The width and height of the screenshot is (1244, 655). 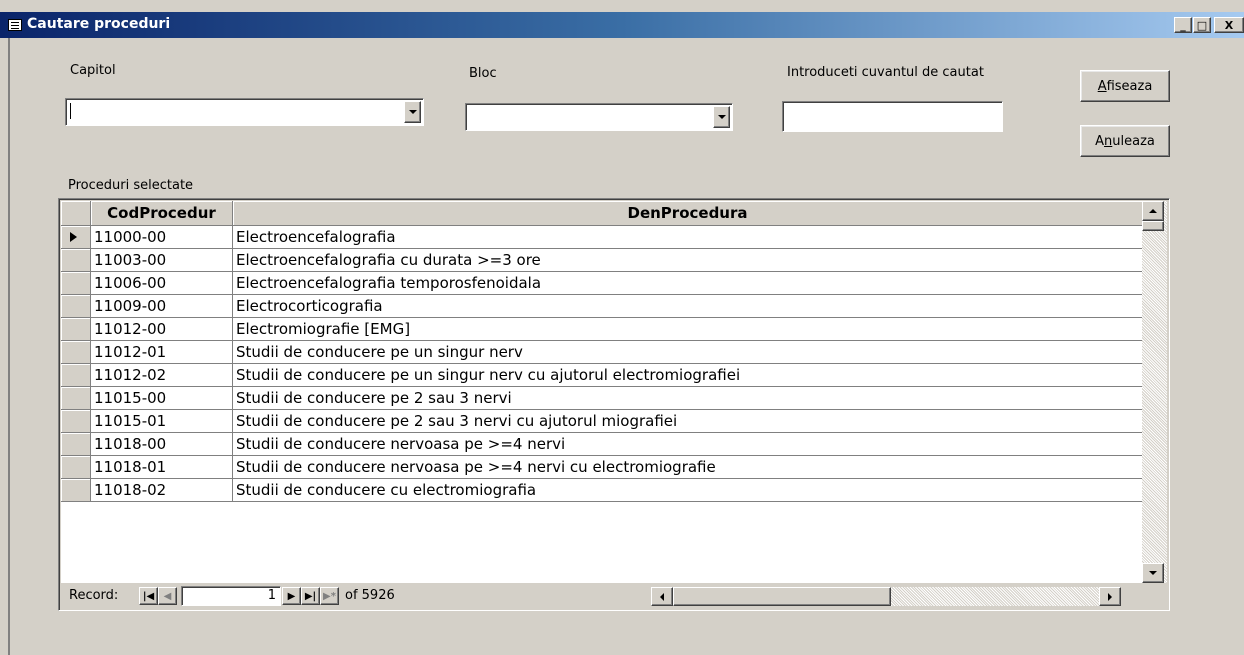 I want to click on scroll-up-button, so click(x=1153, y=211).